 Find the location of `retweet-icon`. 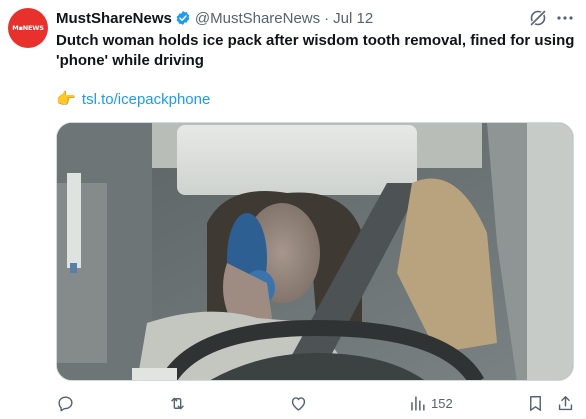

retweet-icon is located at coordinates (177, 403).